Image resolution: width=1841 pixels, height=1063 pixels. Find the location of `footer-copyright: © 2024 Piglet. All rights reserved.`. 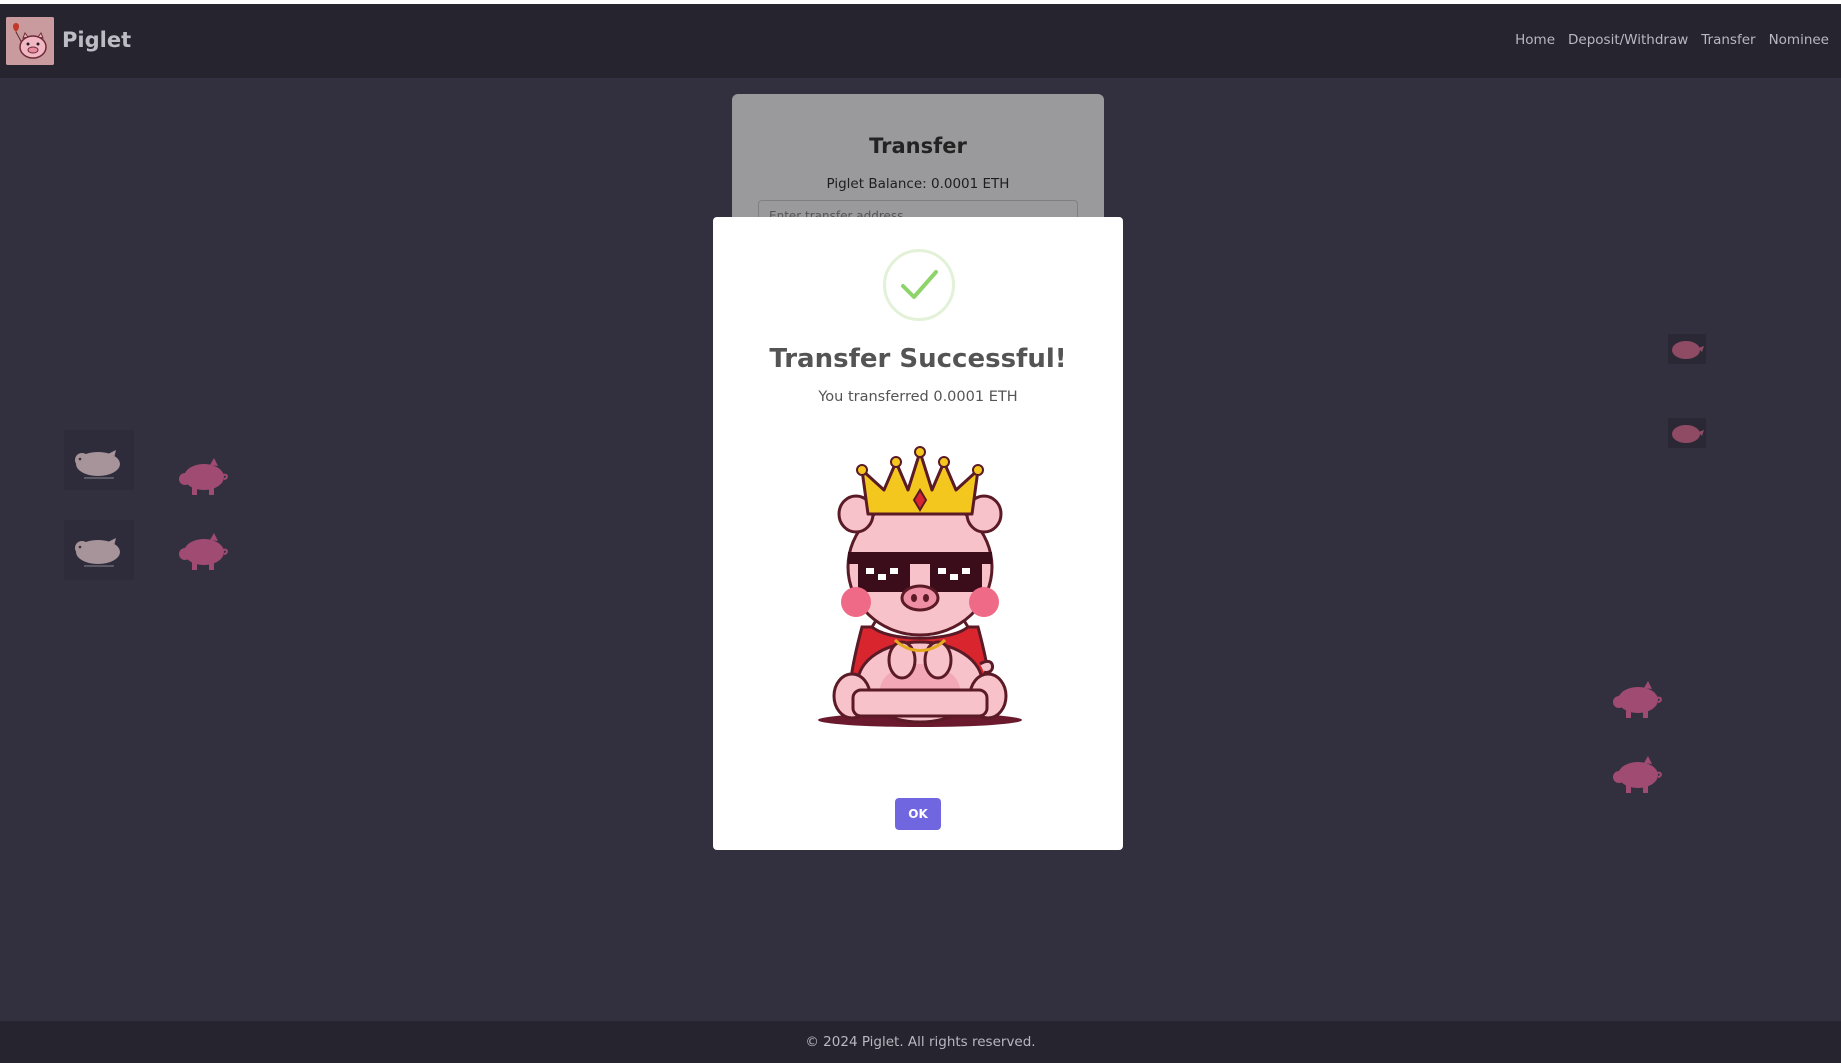

footer-copyright: © 2024 Piglet. All rights reserved. is located at coordinates (920, 1042).